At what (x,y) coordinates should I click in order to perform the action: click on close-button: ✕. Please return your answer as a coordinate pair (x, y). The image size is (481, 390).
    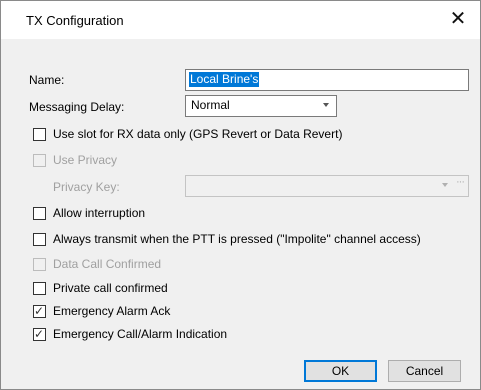
    Looking at the image, I should click on (458, 20).